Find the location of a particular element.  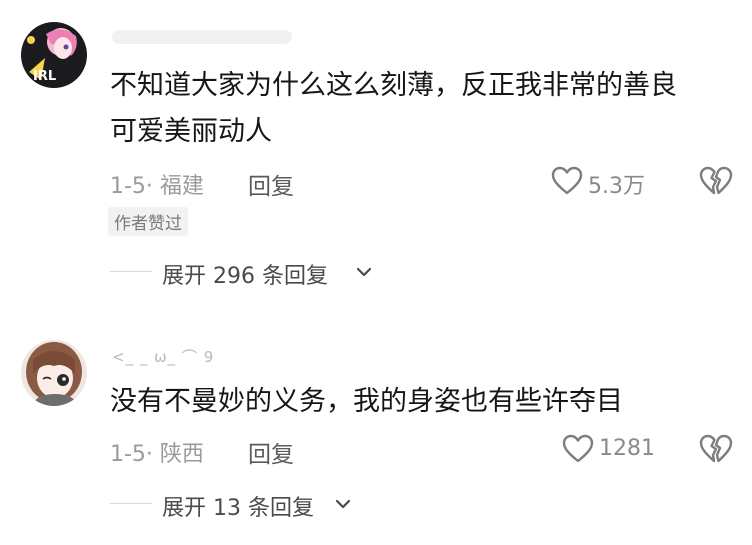

like-count: 1281 is located at coordinates (627, 448).